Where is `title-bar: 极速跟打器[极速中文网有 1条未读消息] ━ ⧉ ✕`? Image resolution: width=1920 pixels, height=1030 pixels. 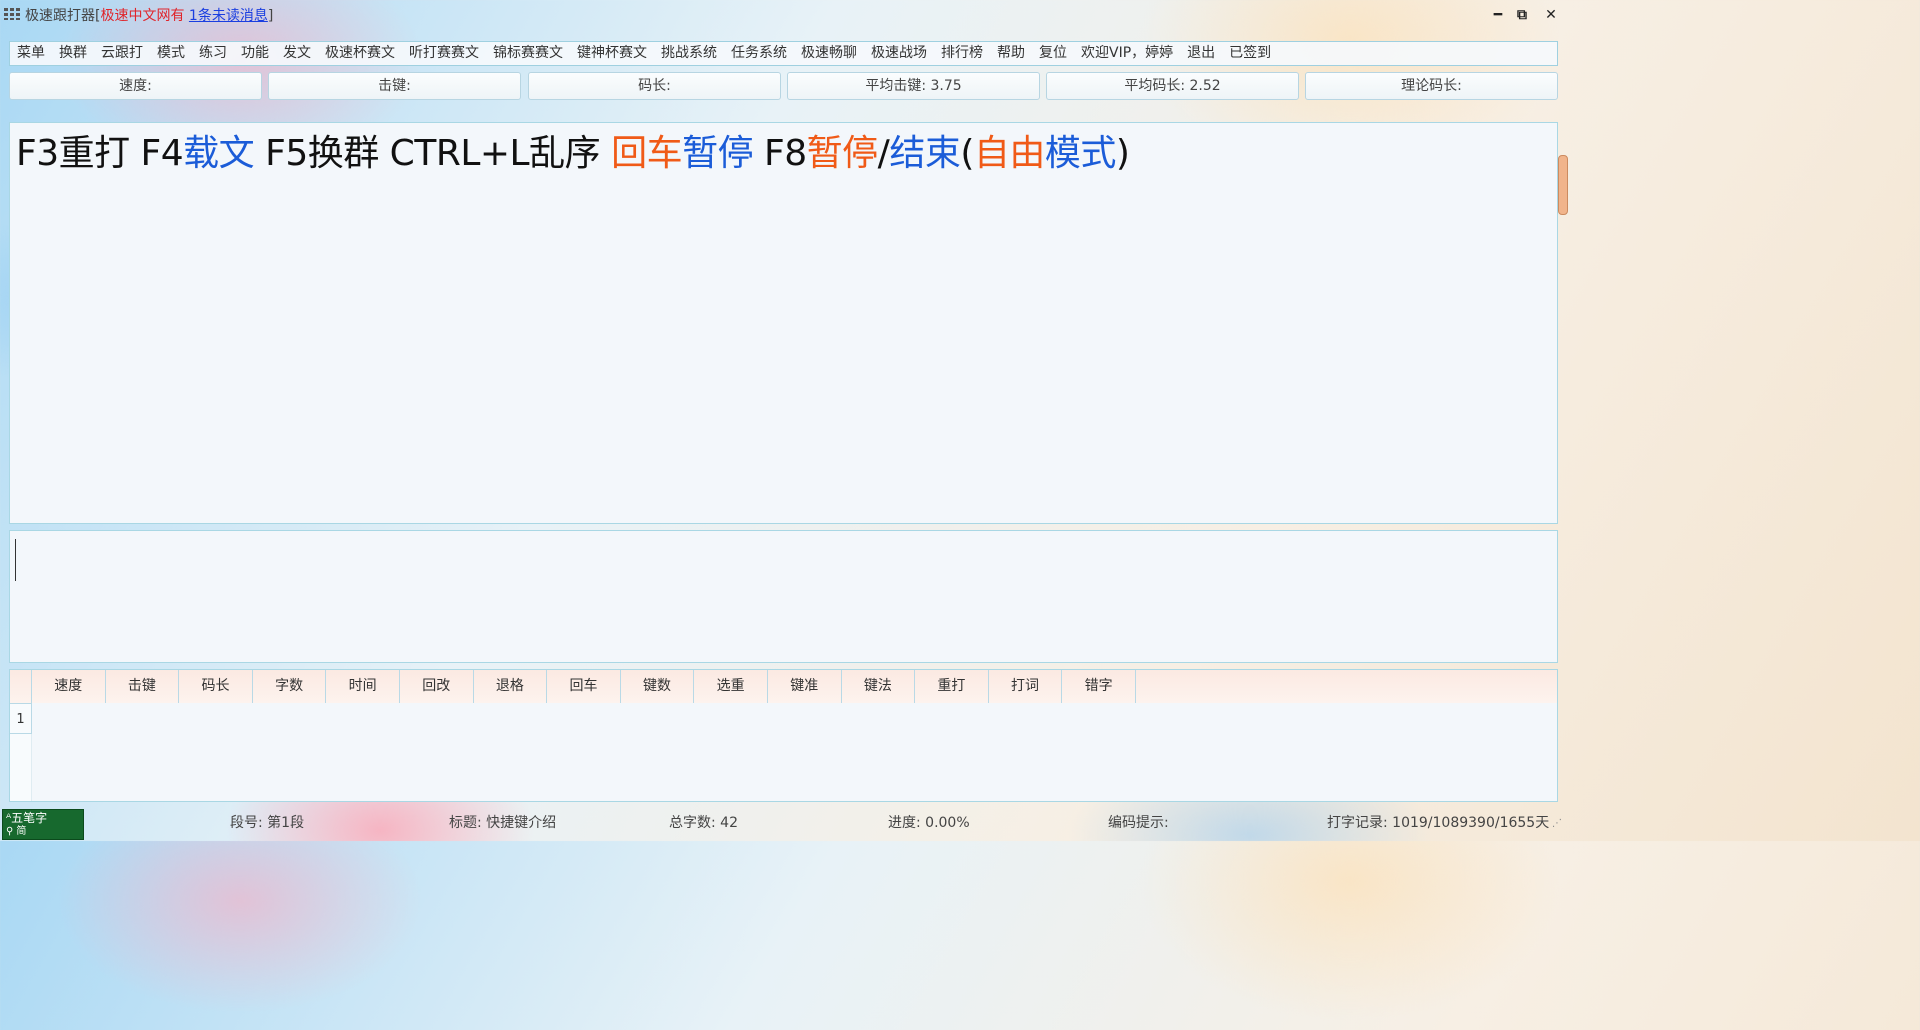 title-bar: 极速跟打器[极速中文网有 1条未读消息] ━ ⧉ ✕ is located at coordinates (784, 15).